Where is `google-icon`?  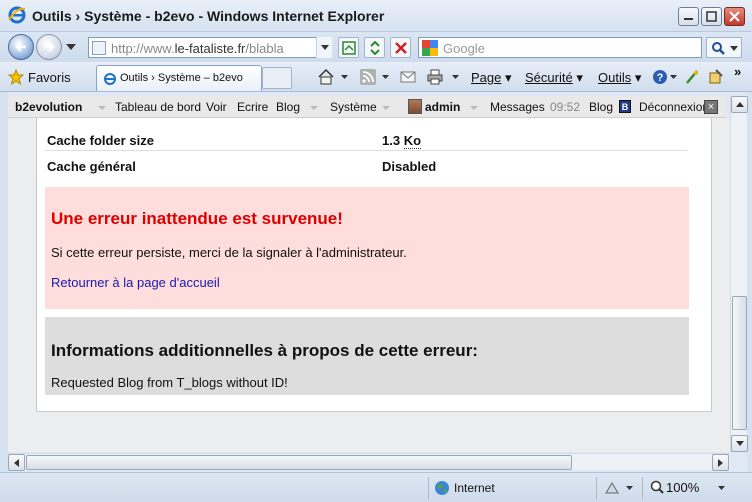 google-icon is located at coordinates (430, 48).